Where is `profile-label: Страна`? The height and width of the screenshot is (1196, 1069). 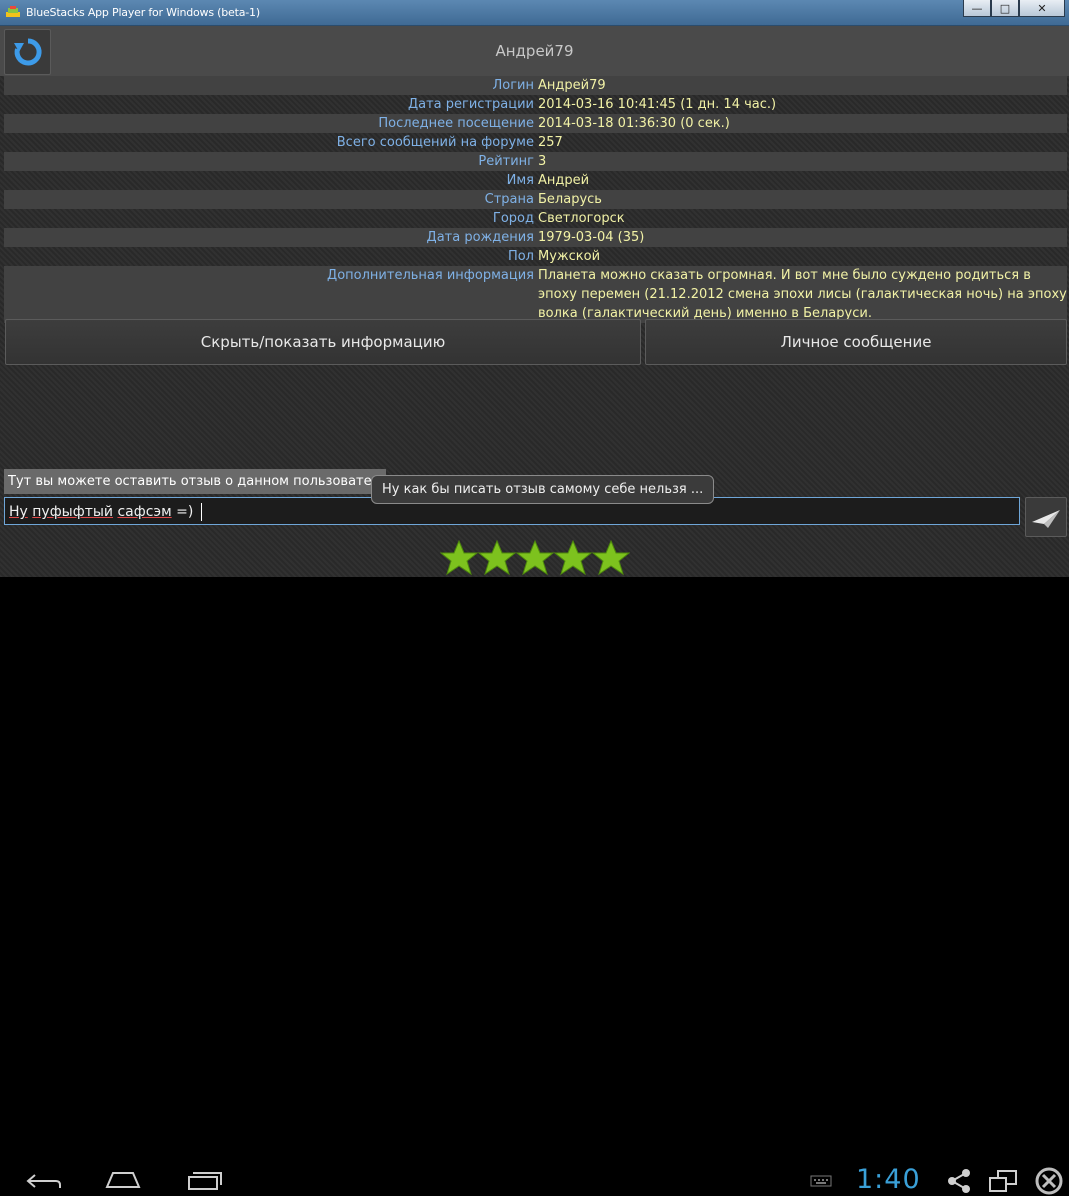 profile-label: Страна is located at coordinates (509, 199).